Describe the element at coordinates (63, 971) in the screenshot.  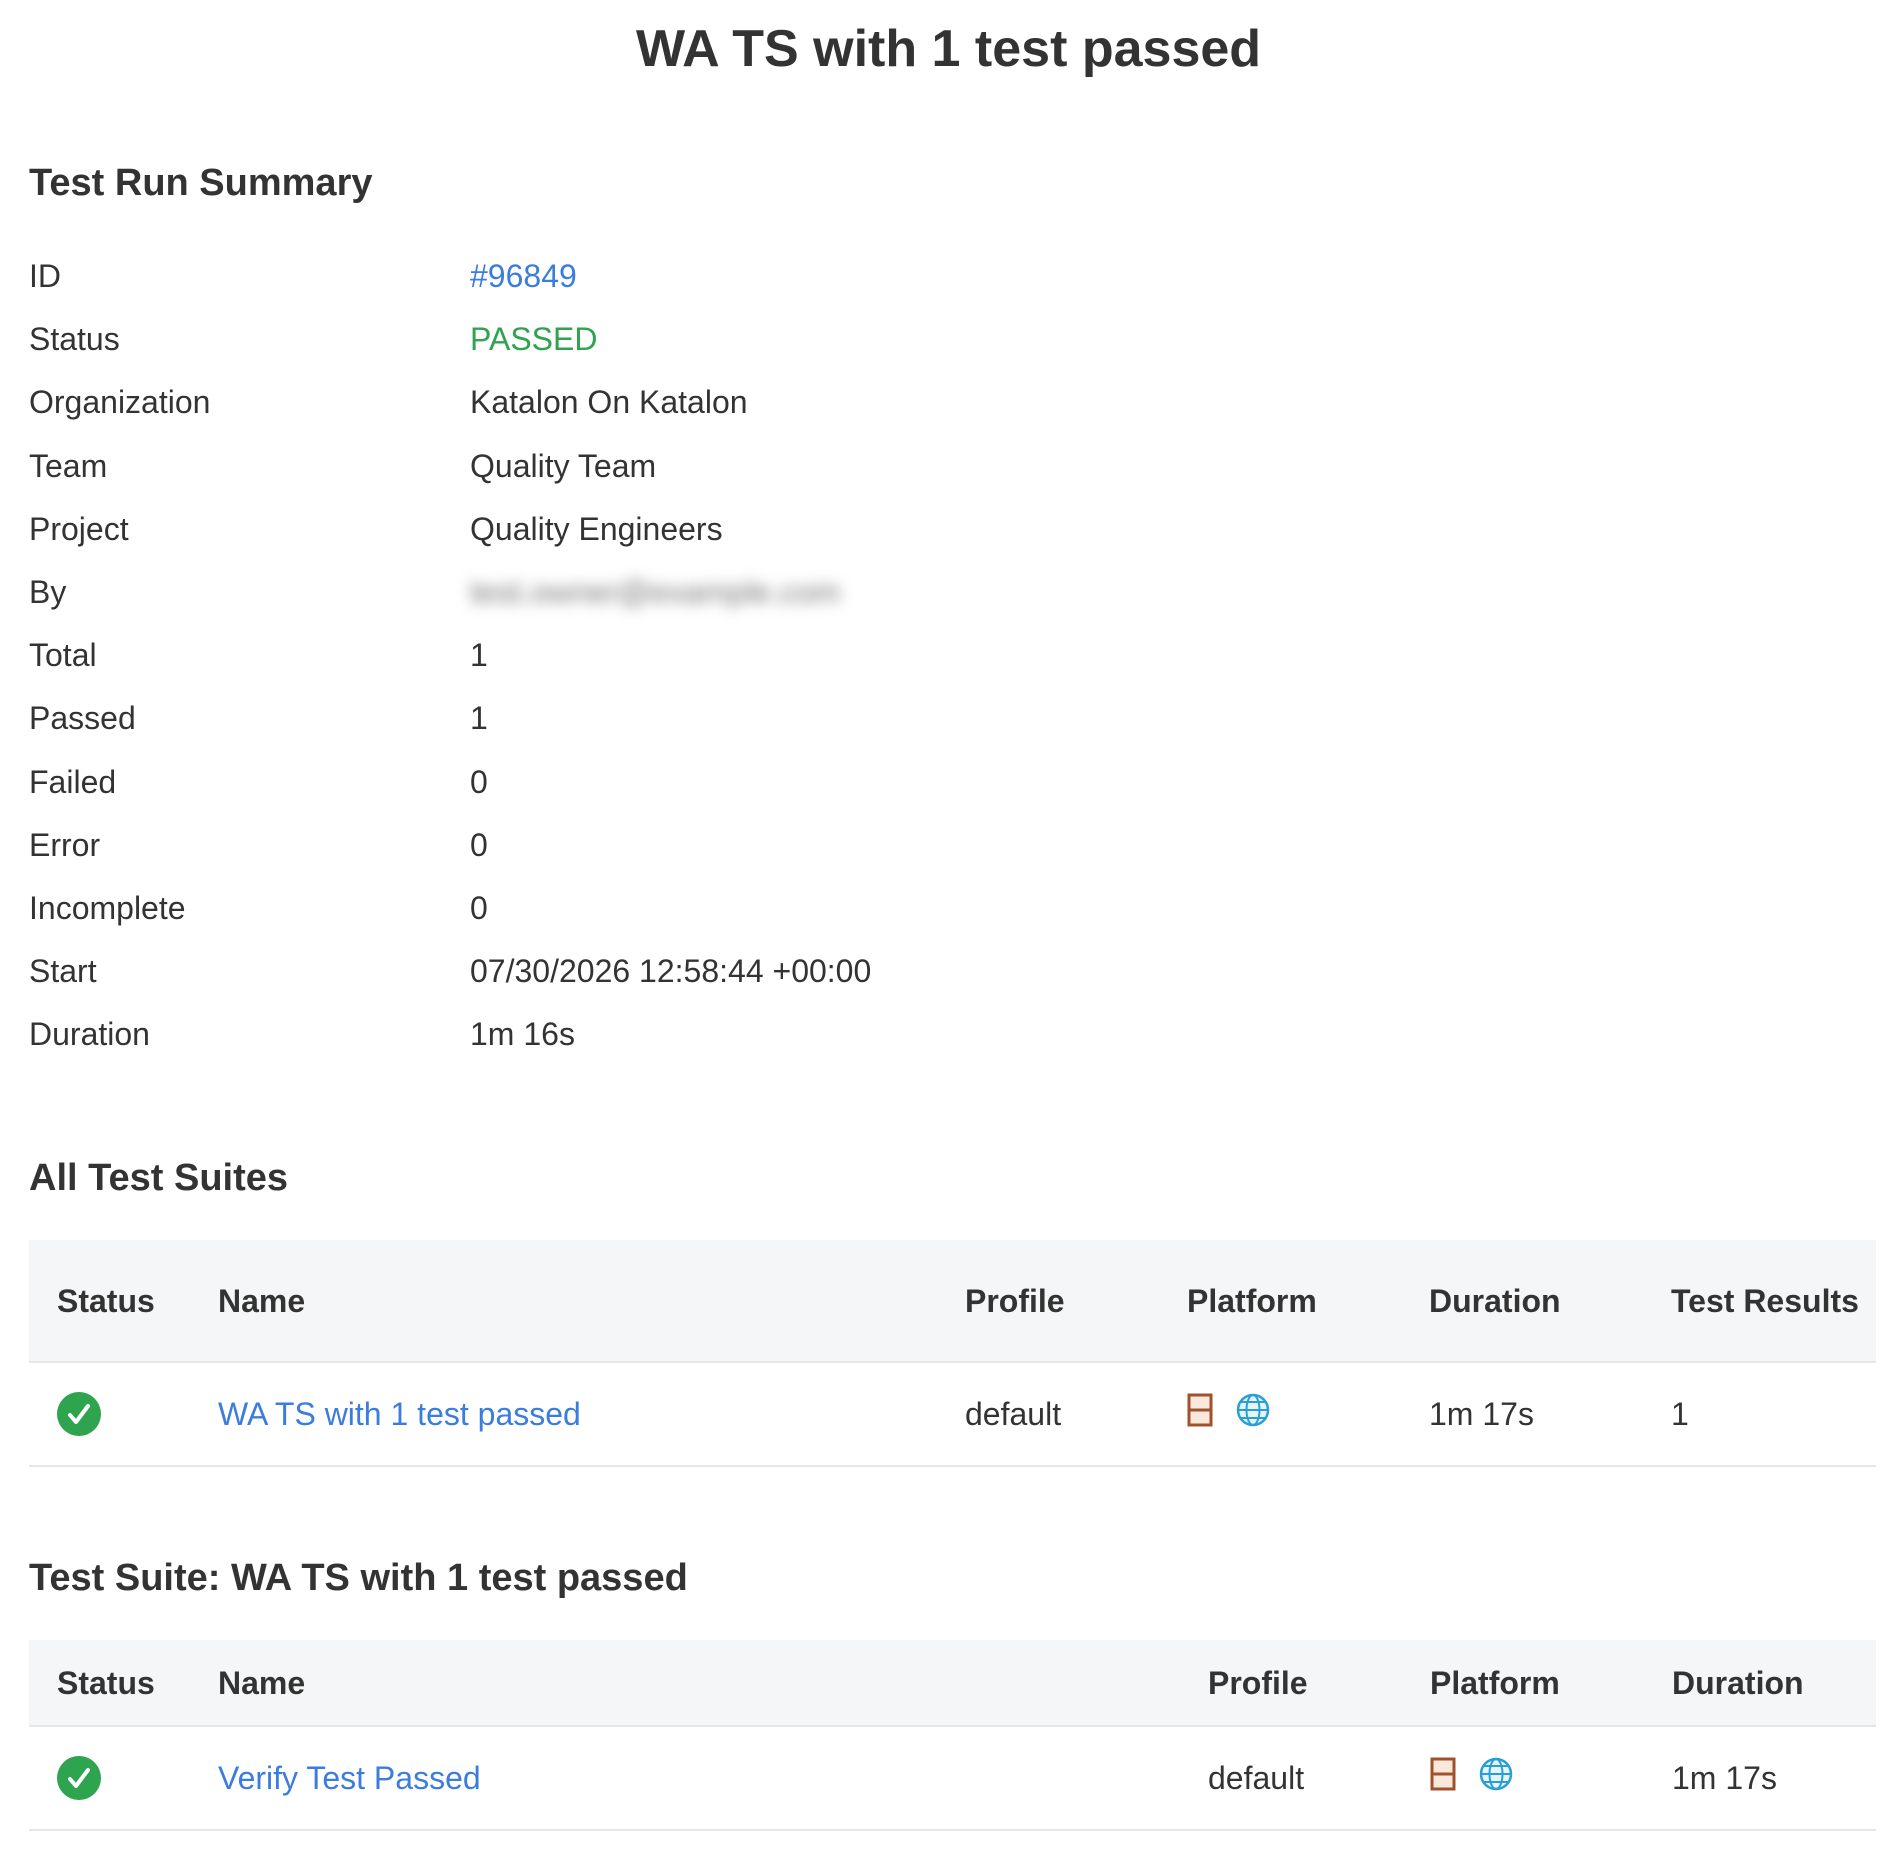
I see `summary-label: Start` at that location.